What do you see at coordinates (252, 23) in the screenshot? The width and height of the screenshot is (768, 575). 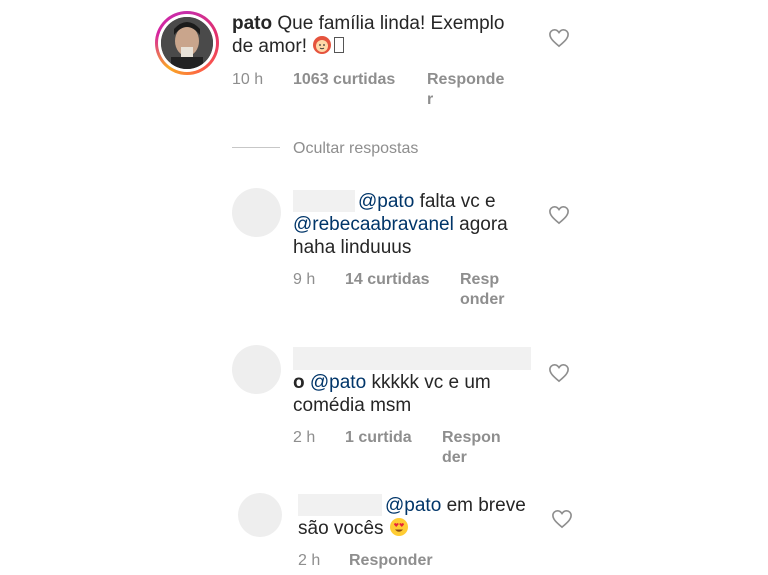 I see `comment-username: pato` at bounding box center [252, 23].